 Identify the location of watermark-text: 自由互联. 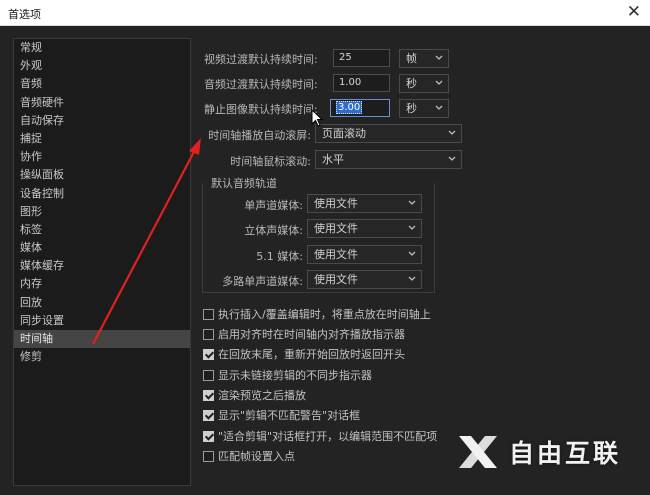
(565, 453).